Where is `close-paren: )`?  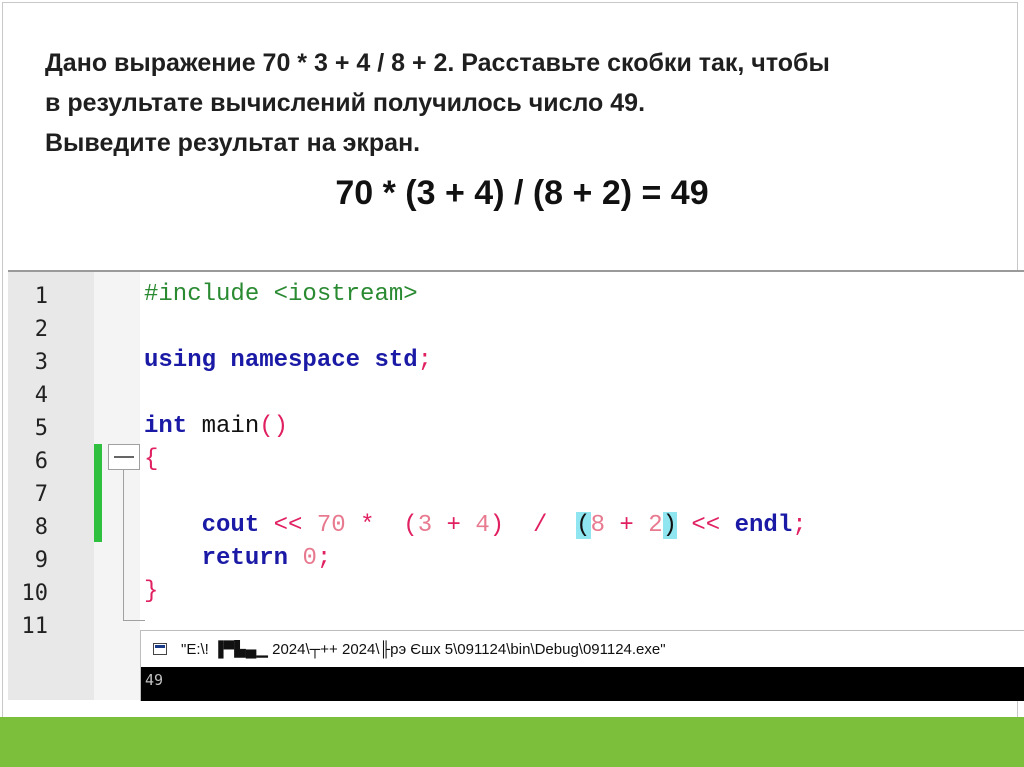 close-paren: ) is located at coordinates (497, 525).